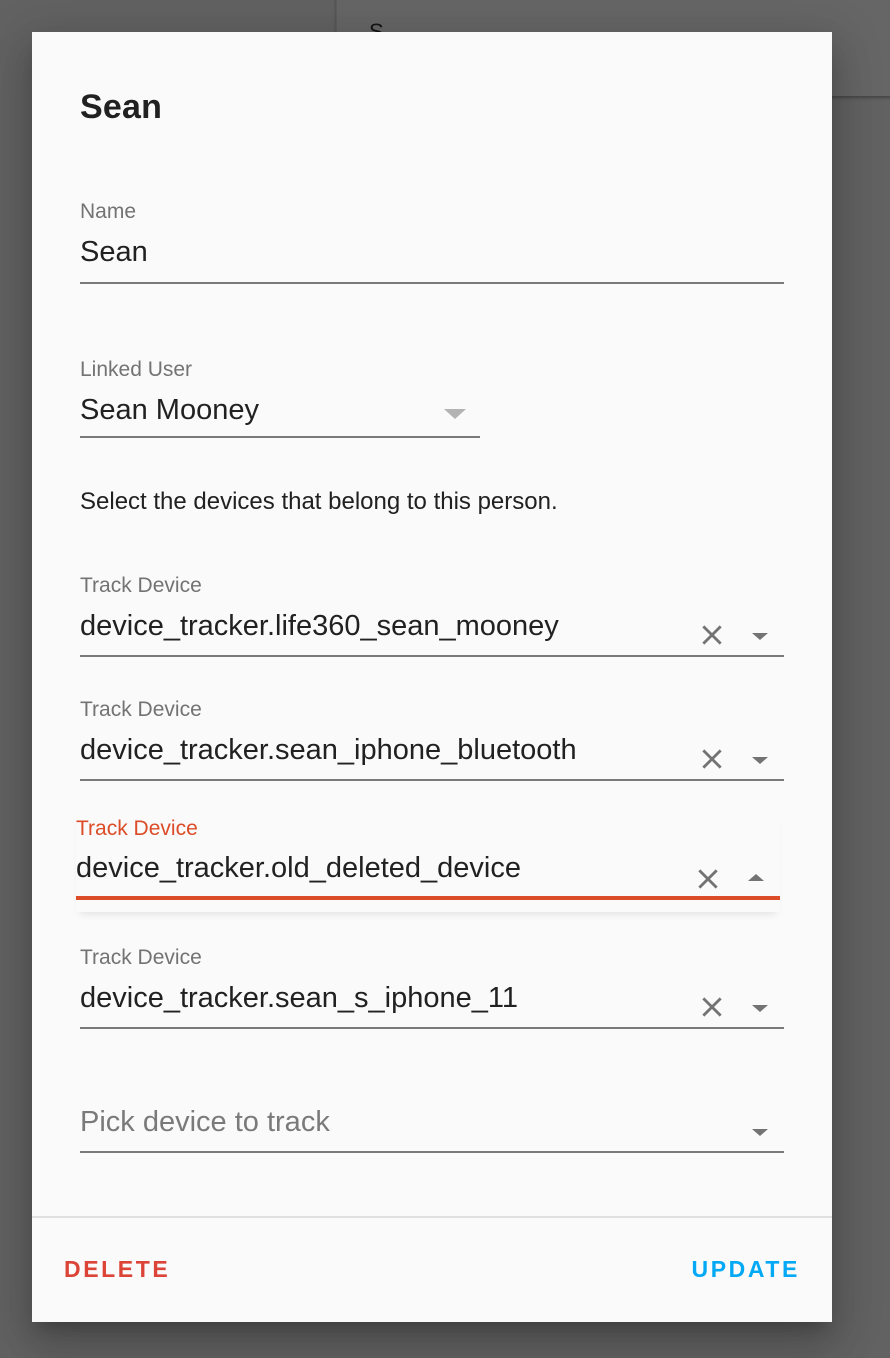 The height and width of the screenshot is (1358, 890). Describe the element at coordinates (432, 243) in the screenshot. I see `name-field: Name Sean` at that location.